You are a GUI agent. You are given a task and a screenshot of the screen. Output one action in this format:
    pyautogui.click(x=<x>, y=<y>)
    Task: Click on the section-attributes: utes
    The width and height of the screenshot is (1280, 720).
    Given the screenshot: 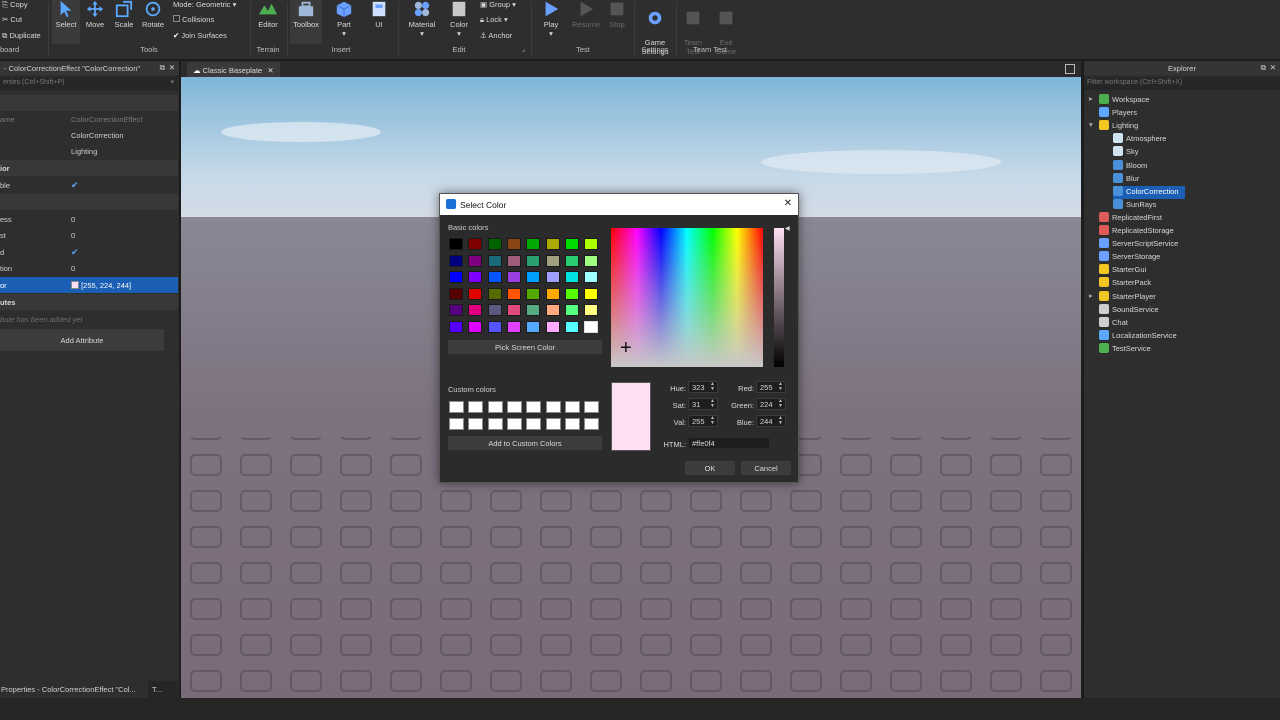 What is the action you would take?
    pyautogui.click(x=89, y=302)
    